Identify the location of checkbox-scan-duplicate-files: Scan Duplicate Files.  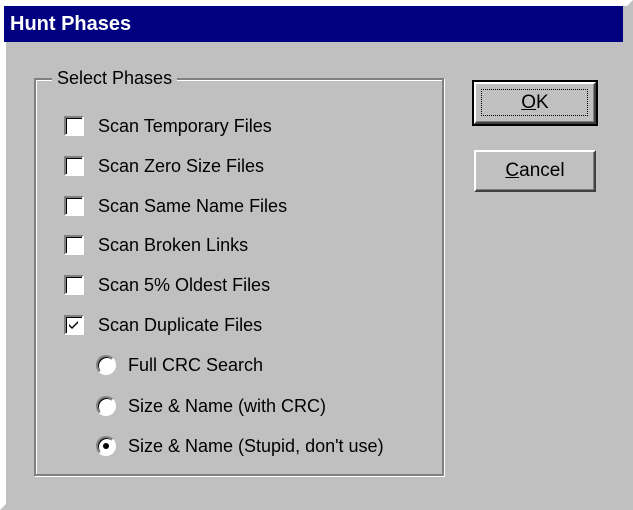
(163, 325).